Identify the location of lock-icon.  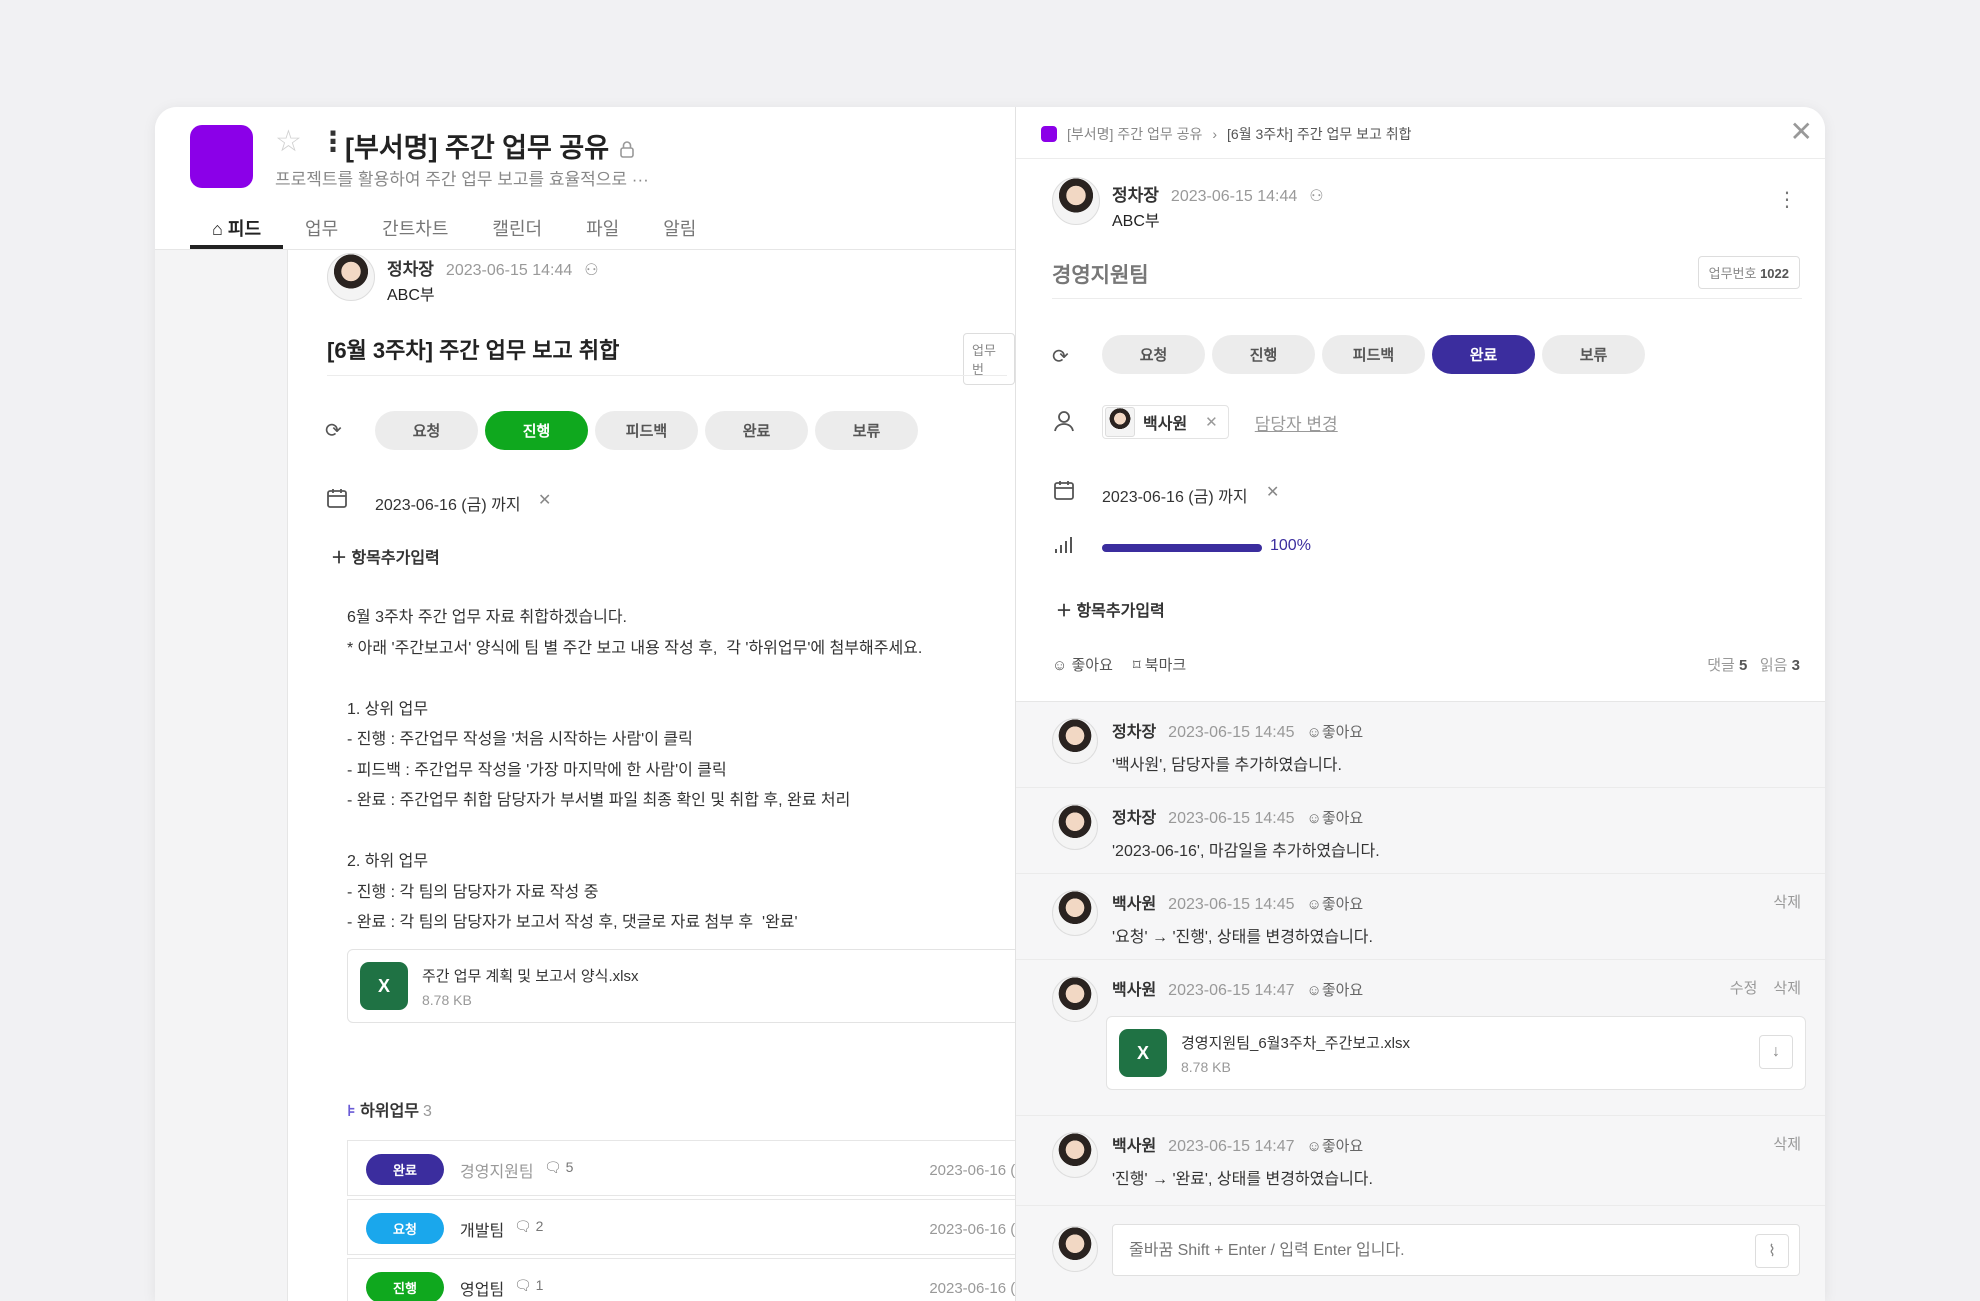
(627, 149).